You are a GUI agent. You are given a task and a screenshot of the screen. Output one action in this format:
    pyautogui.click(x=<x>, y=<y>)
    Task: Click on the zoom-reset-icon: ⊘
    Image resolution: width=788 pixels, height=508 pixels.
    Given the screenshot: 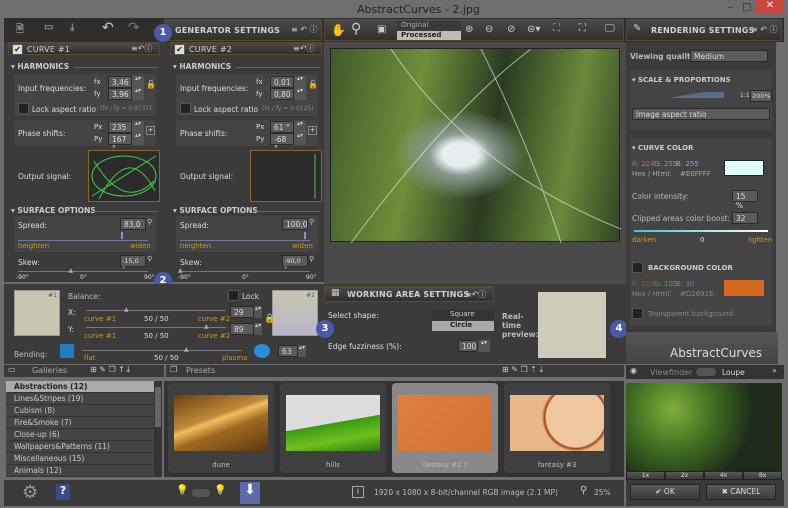 What is the action you would take?
    pyautogui.click(x=511, y=29)
    